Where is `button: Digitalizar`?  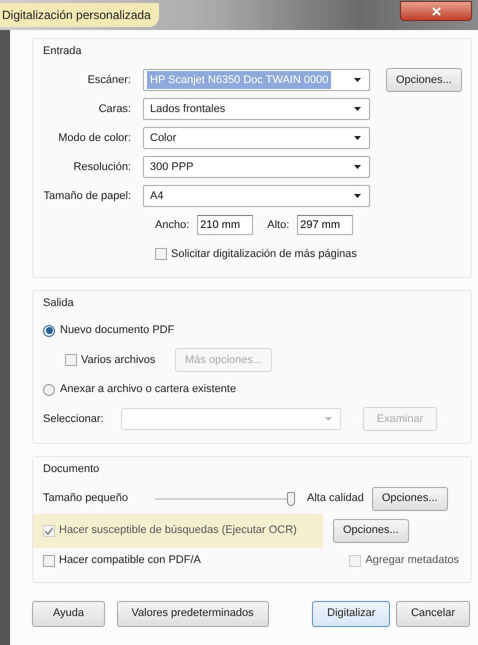 button: Digitalizar is located at coordinates (351, 613).